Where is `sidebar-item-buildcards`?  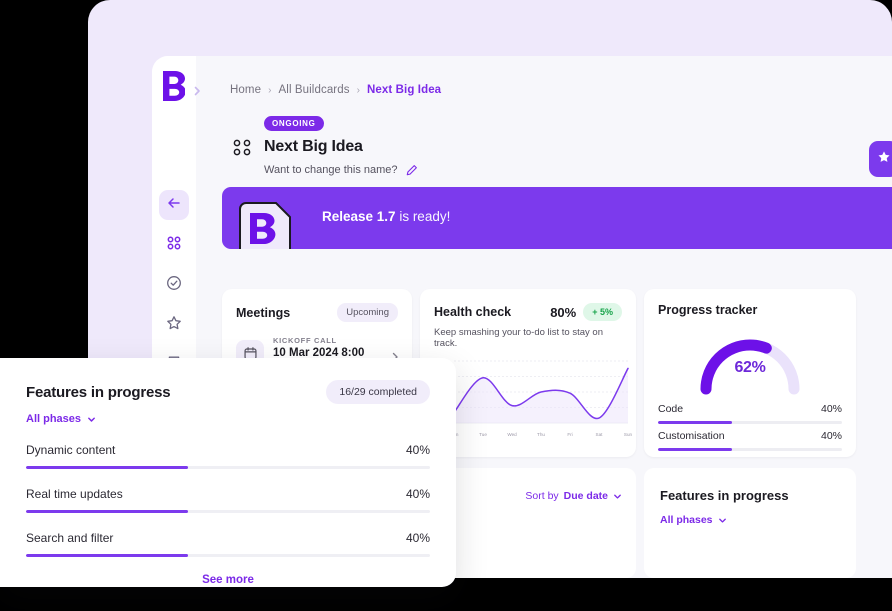 sidebar-item-buildcards is located at coordinates (174, 245).